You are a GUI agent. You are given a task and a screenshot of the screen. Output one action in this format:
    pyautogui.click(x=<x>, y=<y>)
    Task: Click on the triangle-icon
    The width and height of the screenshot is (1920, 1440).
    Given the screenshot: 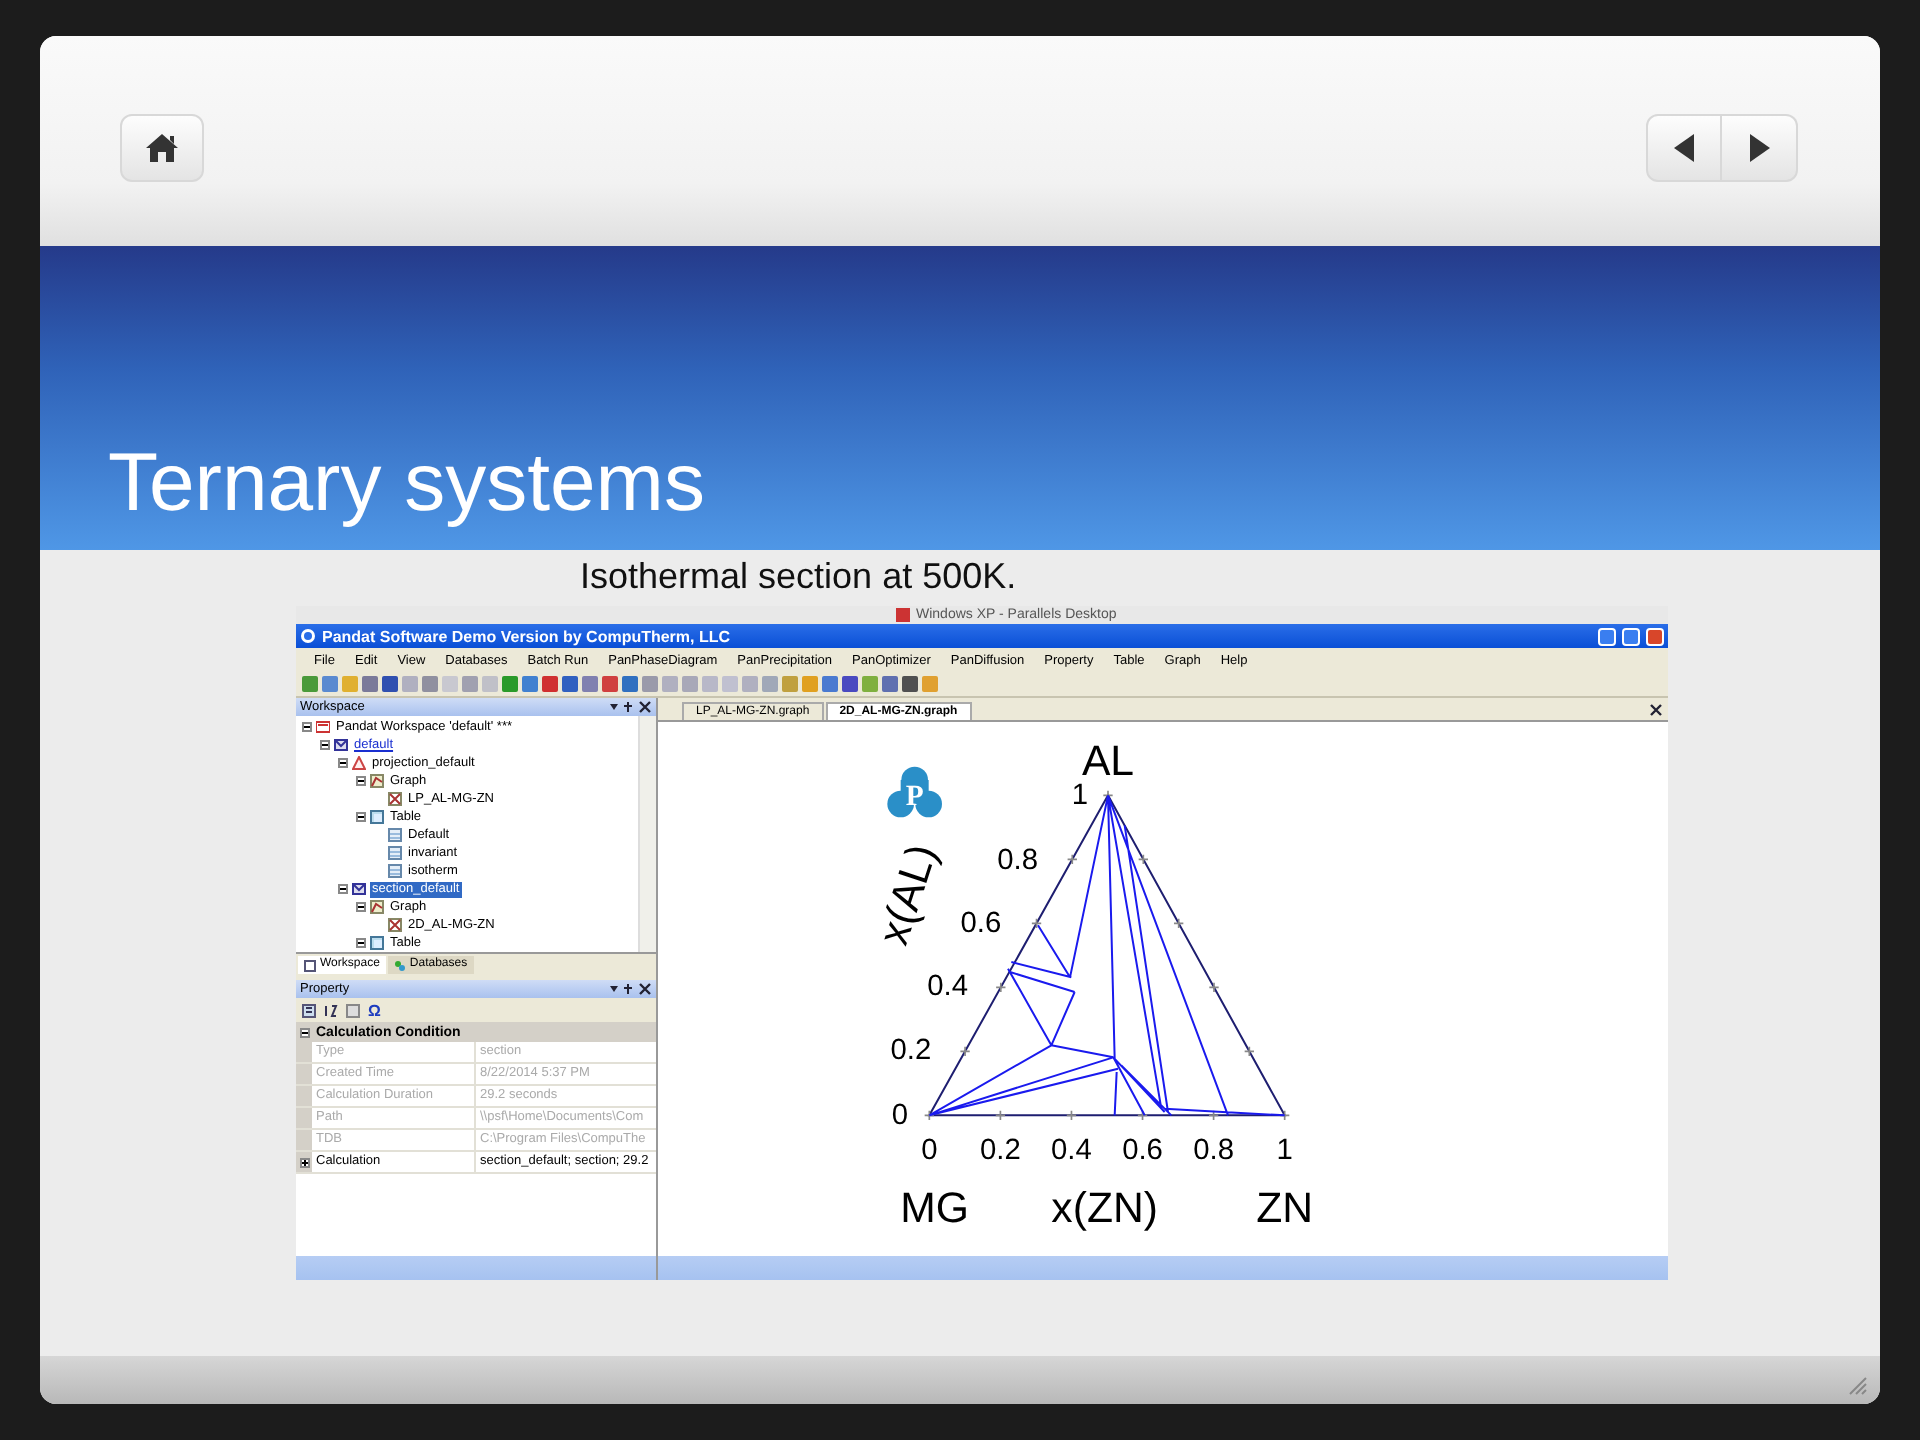 What is the action you would take?
    pyautogui.click(x=359, y=763)
    